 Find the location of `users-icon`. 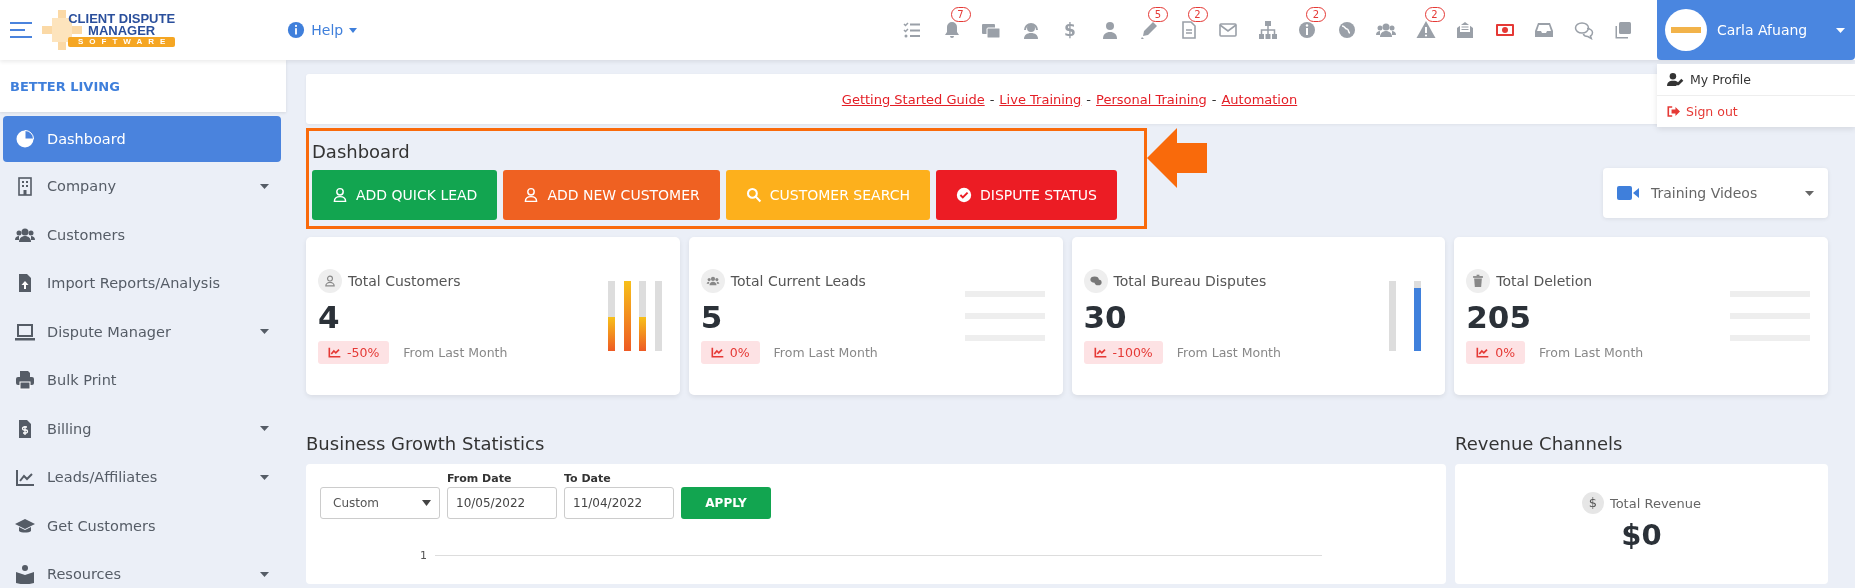

users-icon is located at coordinates (712, 280).